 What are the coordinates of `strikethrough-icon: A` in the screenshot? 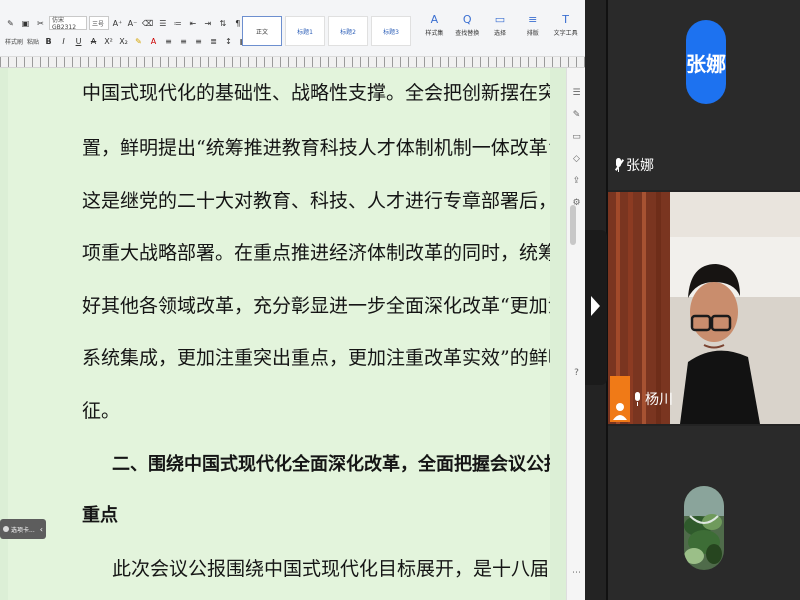 It's located at (93, 41).